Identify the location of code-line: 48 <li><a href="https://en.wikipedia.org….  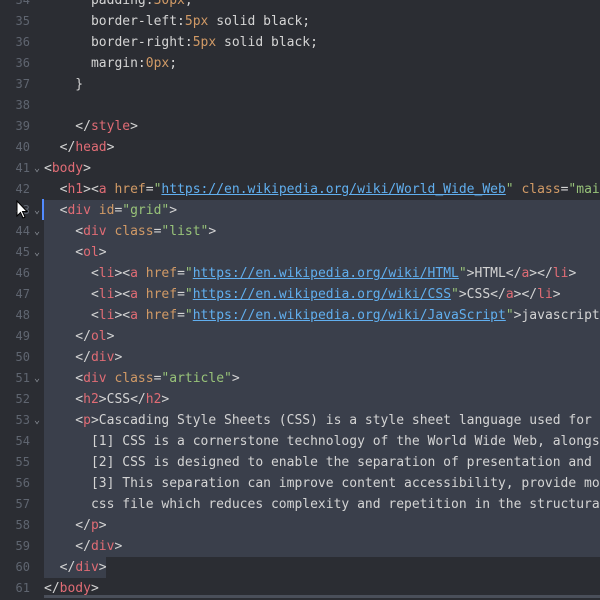
(300, 315).